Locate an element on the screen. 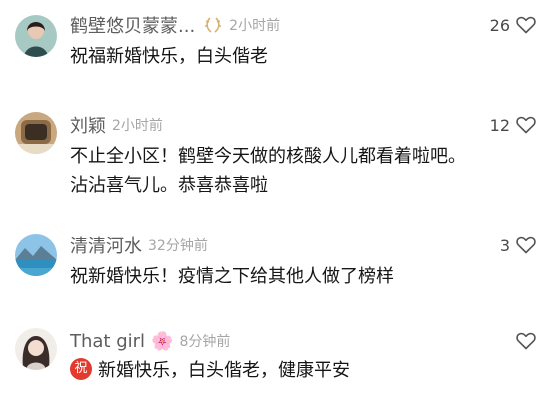  like-count: 3 is located at coordinates (504, 245).